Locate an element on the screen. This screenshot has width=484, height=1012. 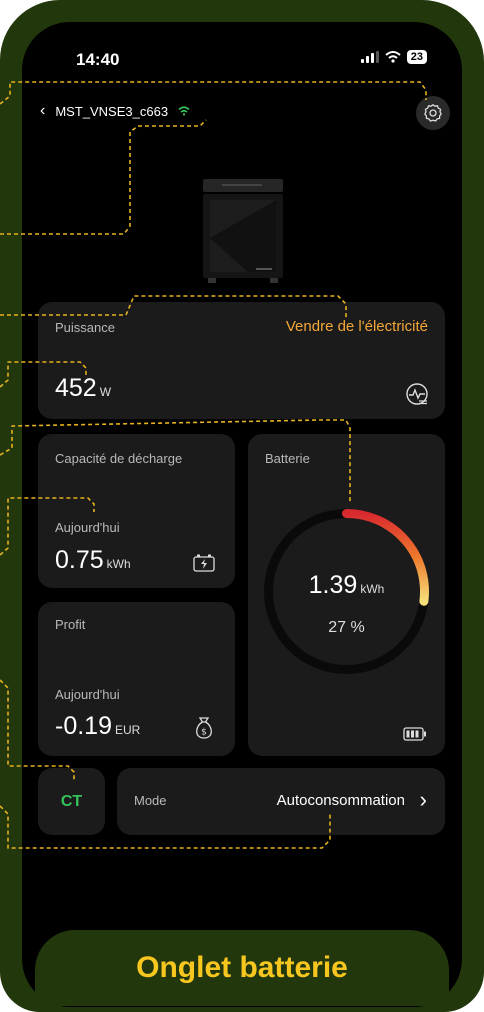
battery-discharge-icon is located at coordinates (204, 563).